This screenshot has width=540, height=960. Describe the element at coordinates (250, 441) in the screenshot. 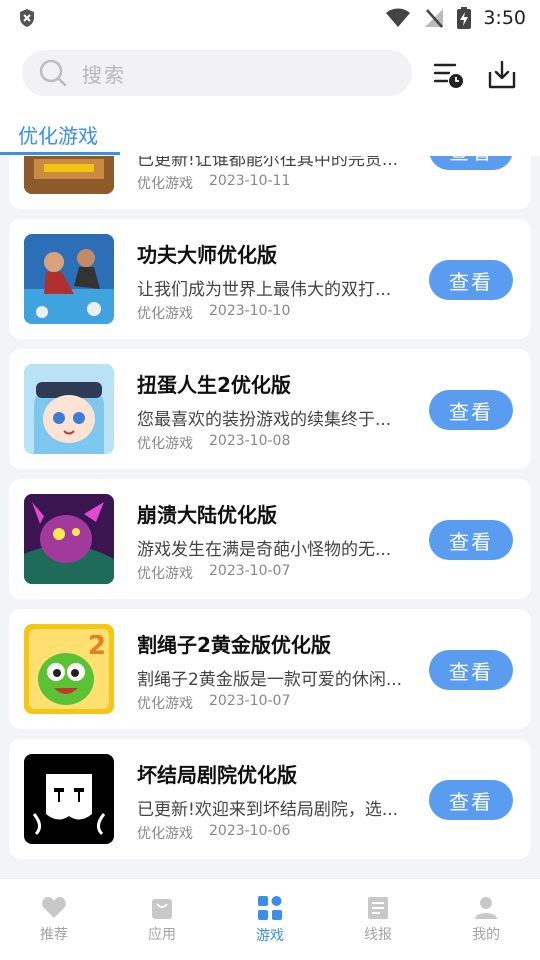

I see `game-date: 2023-10-08` at that location.